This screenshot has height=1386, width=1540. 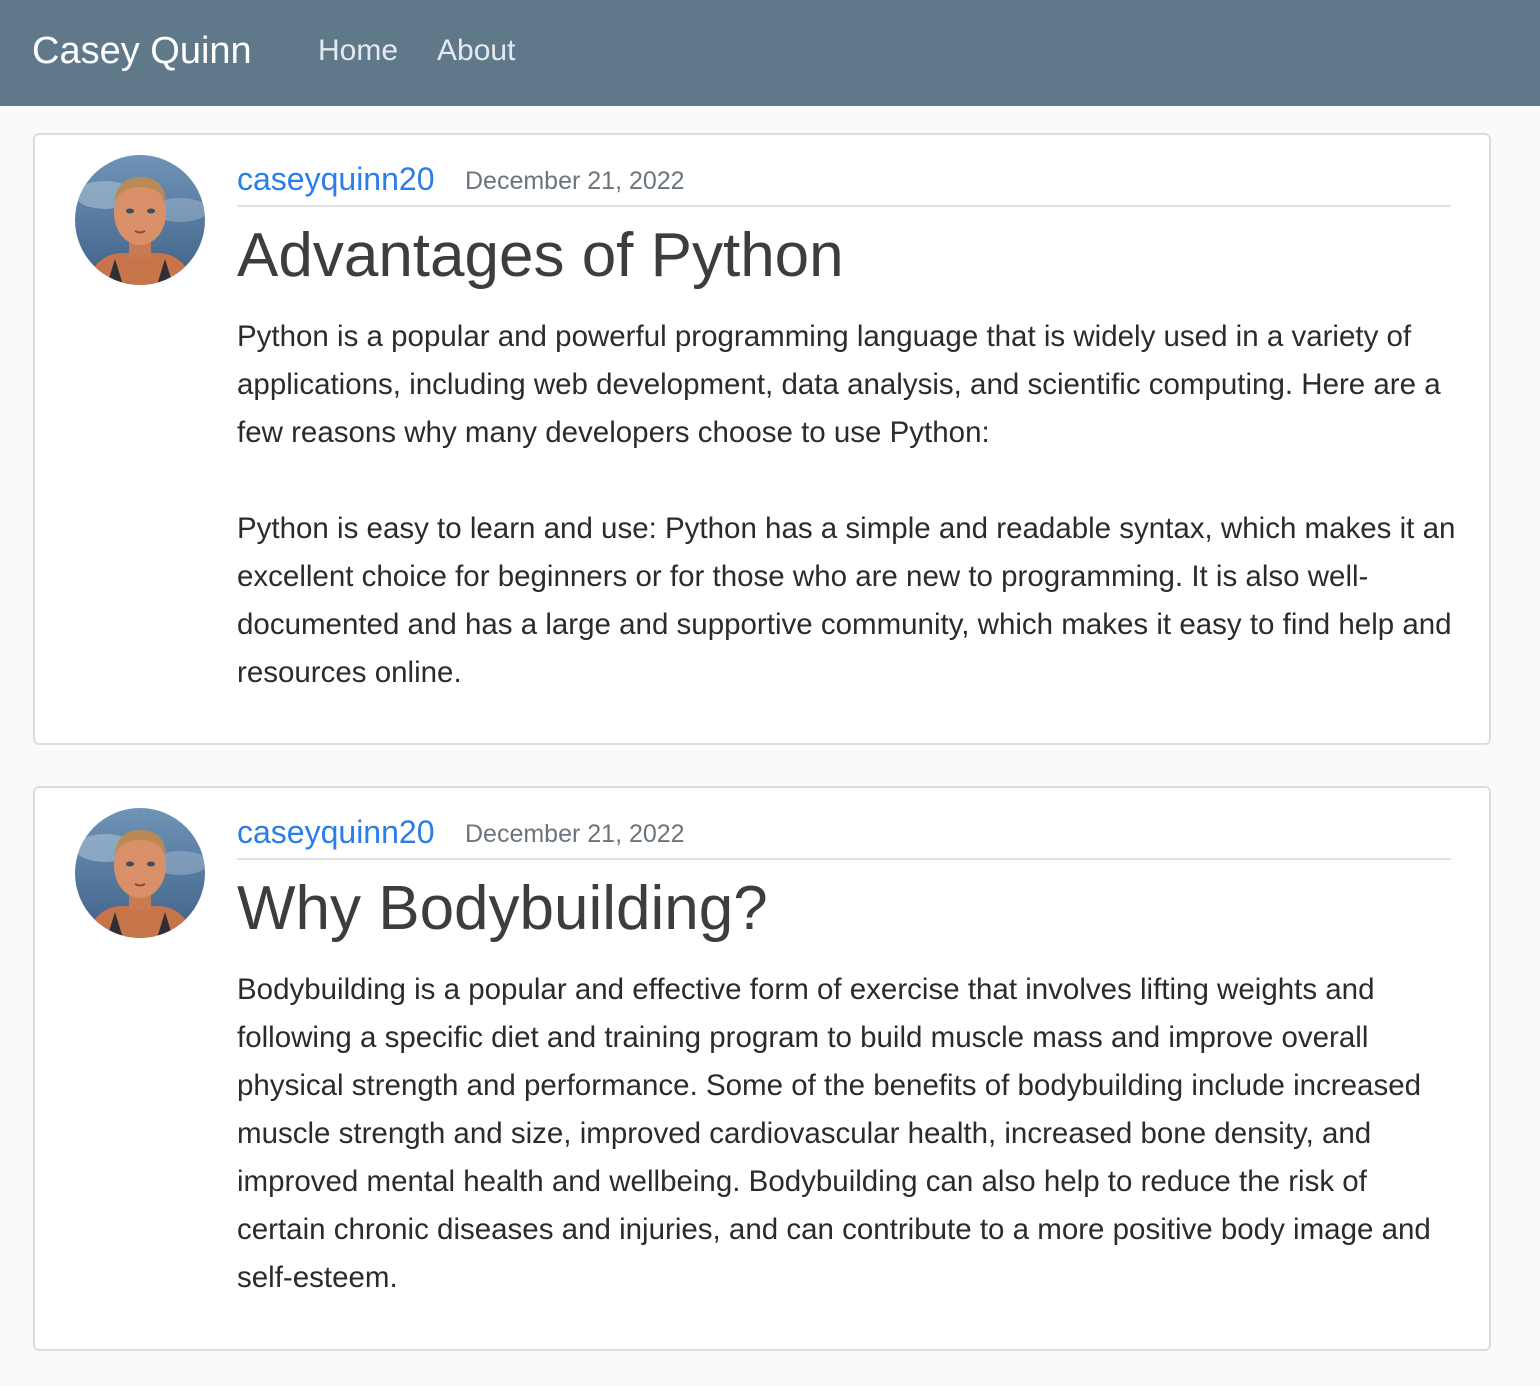 What do you see at coordinates (540, 256) in the screenshot?
I see `post-title: Advantages of Python` at bounding box center [540, 256].